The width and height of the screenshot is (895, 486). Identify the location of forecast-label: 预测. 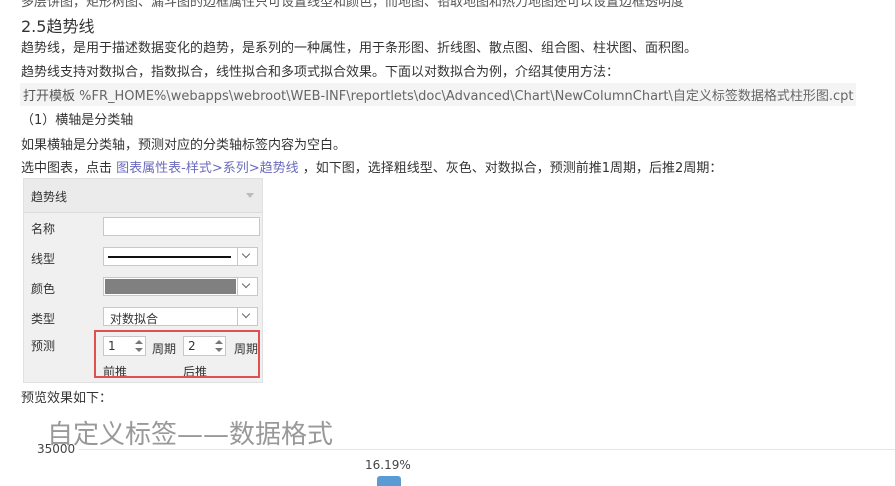
(43, 346).